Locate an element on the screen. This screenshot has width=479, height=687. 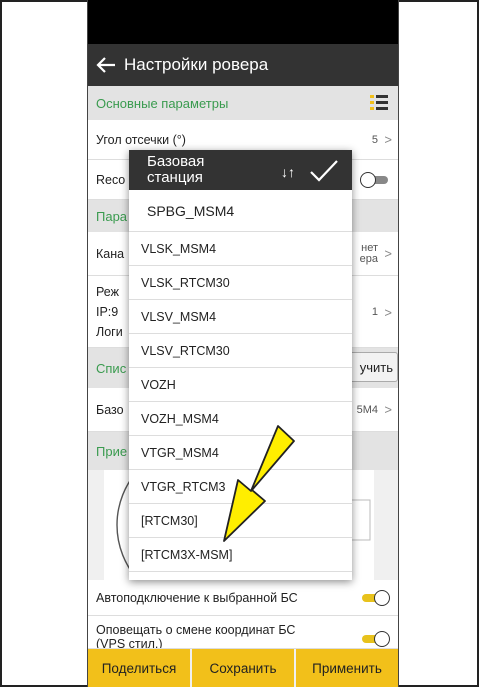
get-list-button-label: учить is located at coordinates (376, 367).